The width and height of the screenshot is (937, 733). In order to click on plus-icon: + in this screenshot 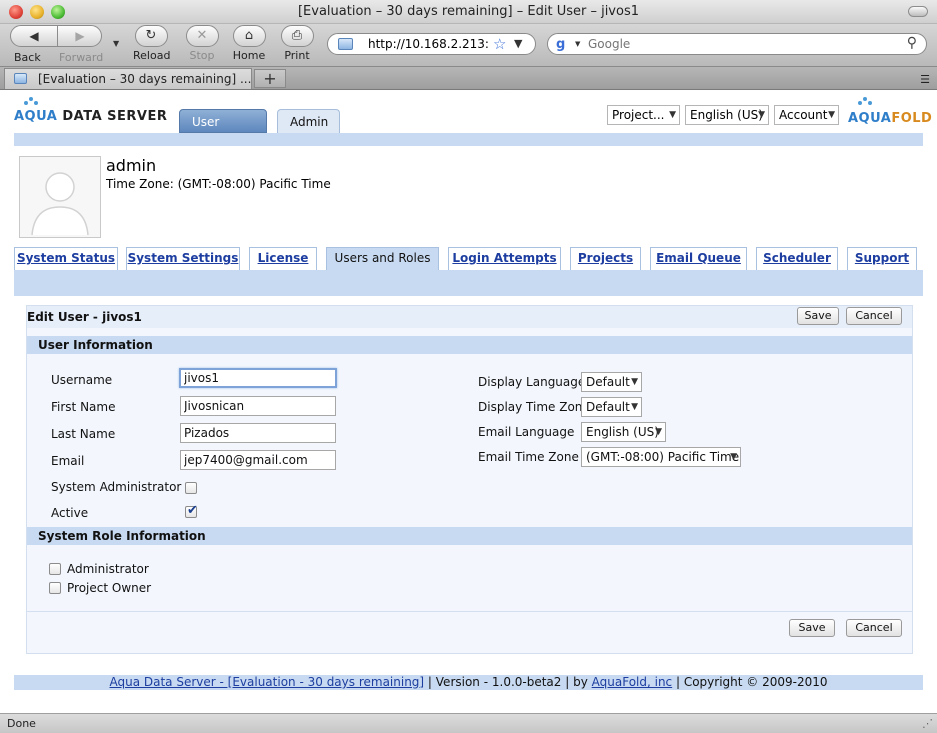, I will do `click(270, 78)`.